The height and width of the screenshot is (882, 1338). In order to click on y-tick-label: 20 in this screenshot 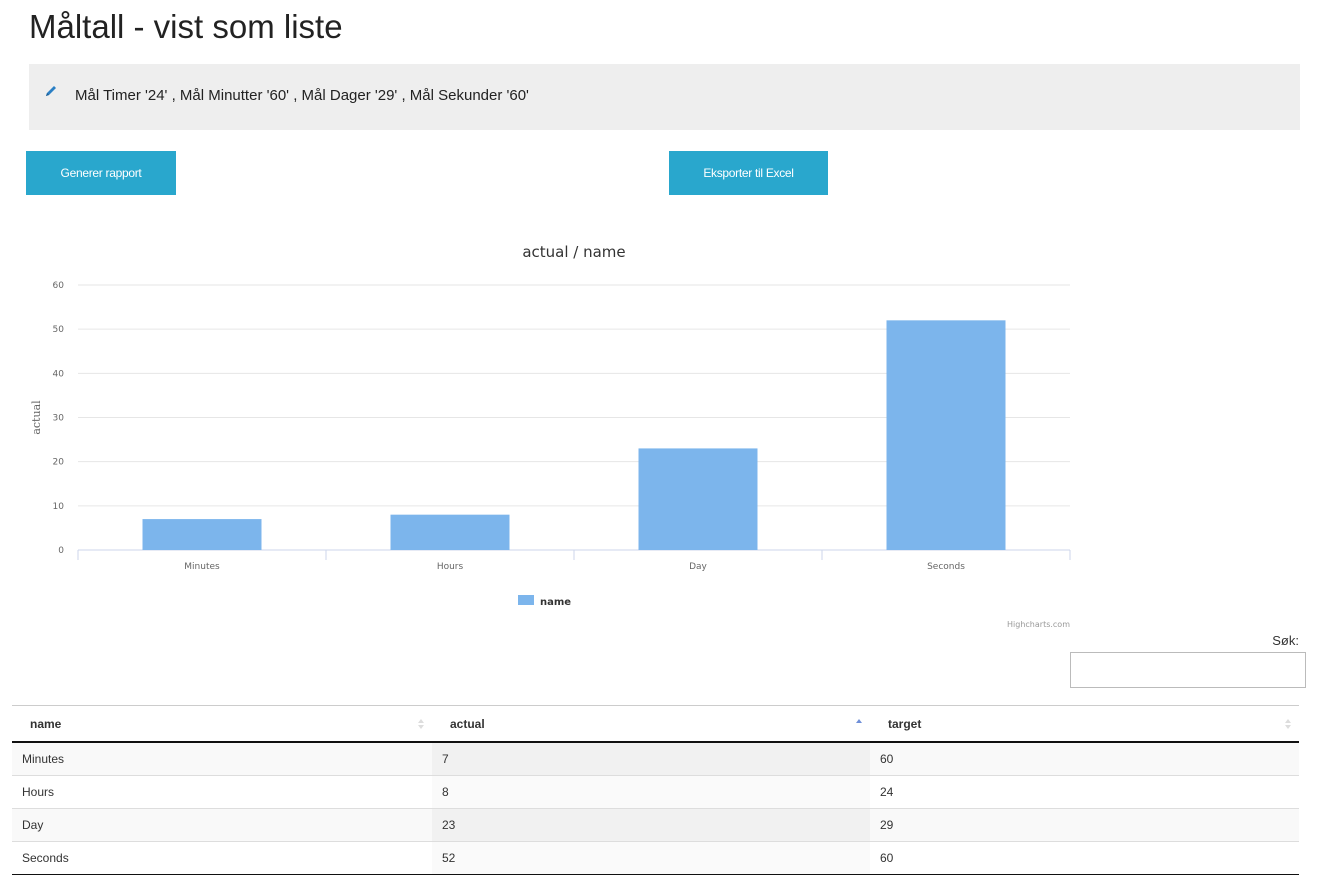, I will do `click(59, 463)`.